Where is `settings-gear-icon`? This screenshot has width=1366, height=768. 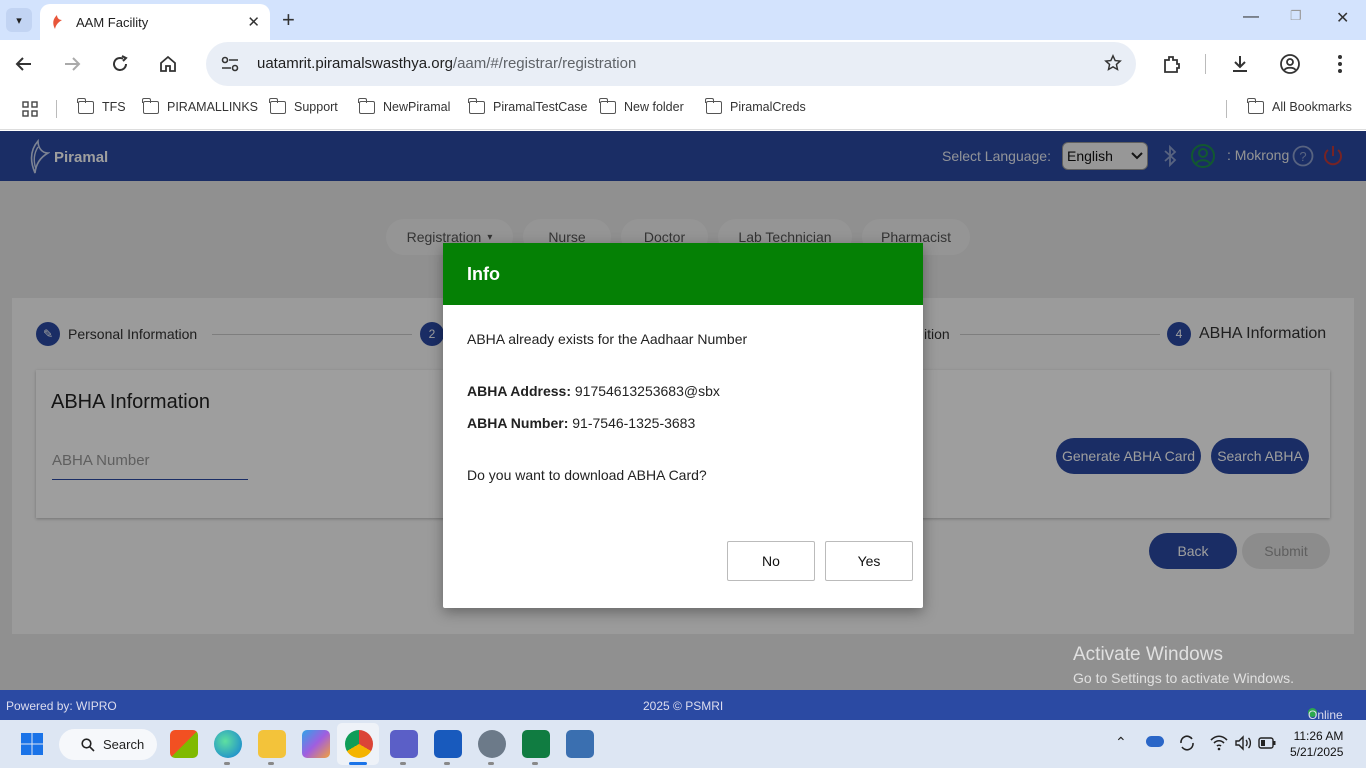
settings-gear-icon is located at coordinates (492, 744).